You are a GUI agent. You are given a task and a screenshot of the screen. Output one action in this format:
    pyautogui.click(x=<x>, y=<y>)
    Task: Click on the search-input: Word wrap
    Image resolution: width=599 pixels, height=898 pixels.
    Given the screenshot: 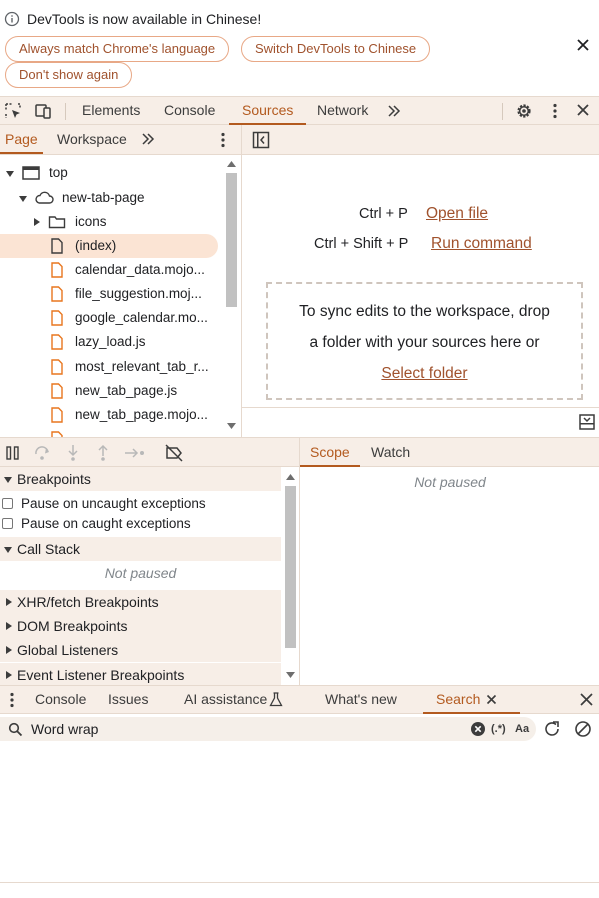 What is the action you would take?
    pyautogui.click(x=64, y=729)
    